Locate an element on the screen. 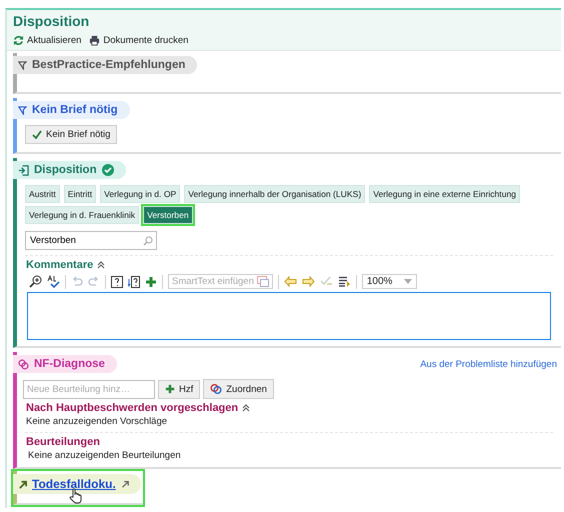  refresh-icon is located at coordinates (18, 40).